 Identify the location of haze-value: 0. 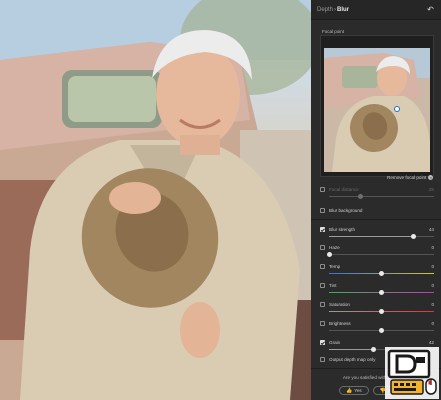
(432, 247).